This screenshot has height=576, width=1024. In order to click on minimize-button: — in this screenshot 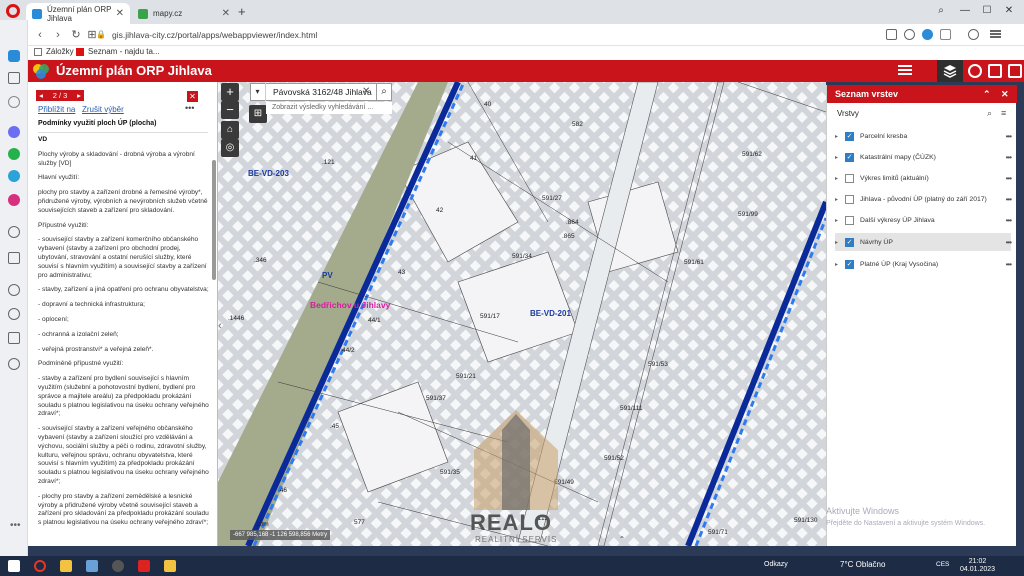, I will do `click(965, 11)`.